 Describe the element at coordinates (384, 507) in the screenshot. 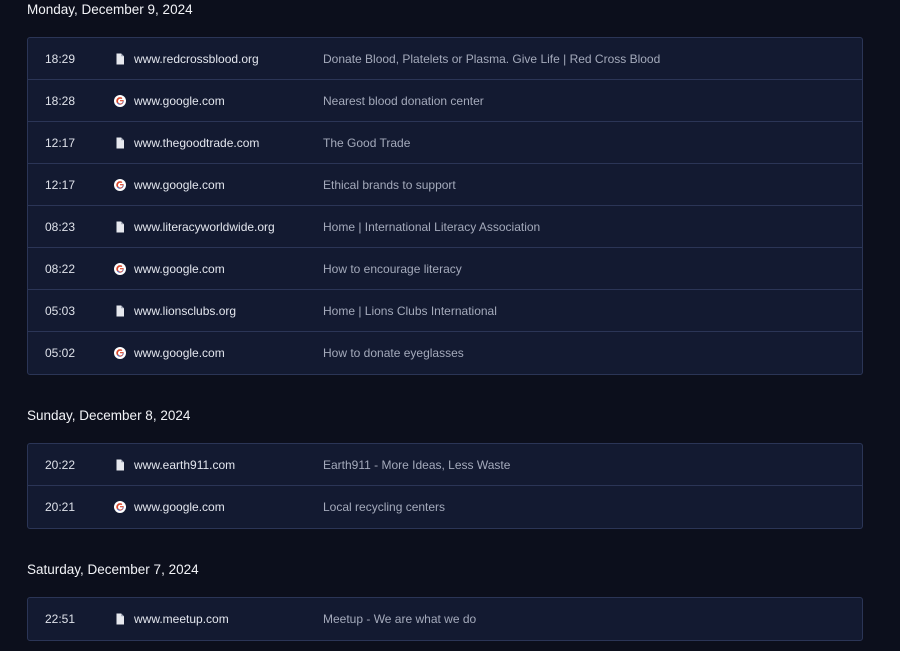

I see `visit-title: Local recycling centers` at that location.